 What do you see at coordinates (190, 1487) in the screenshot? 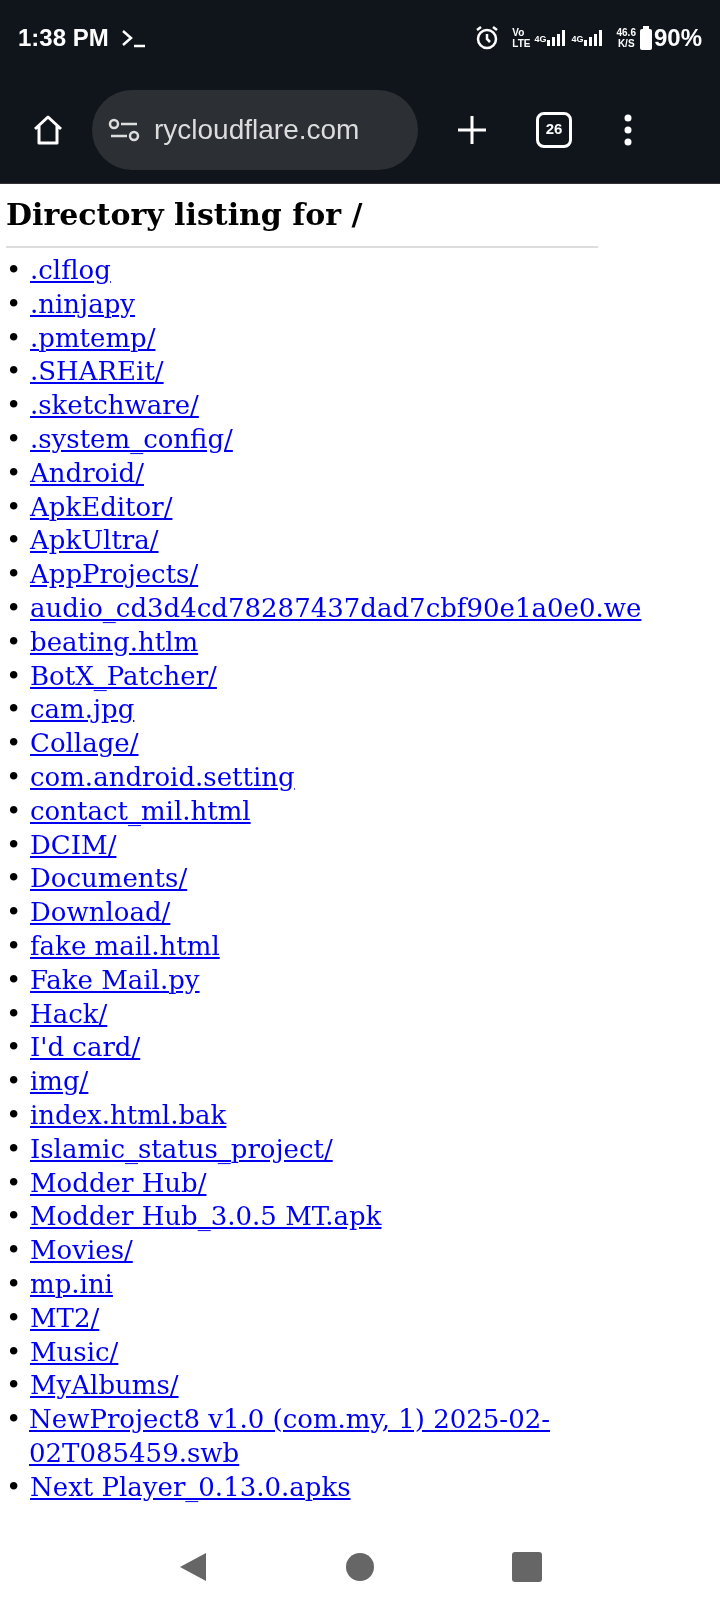
I see `file-link: Next Player_0.13.0.apks` at bounding box center [190, 1487].